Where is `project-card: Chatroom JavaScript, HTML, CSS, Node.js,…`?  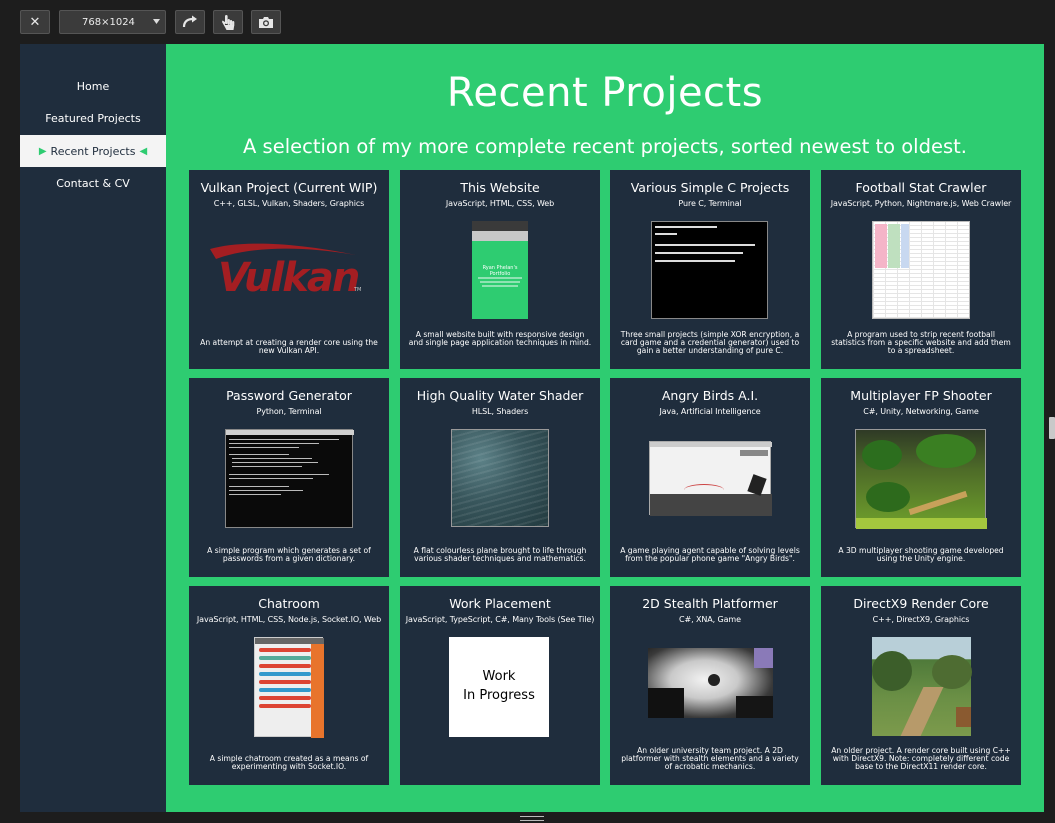
project-card: Chatroom JavaScript, HTML, CSS, Node.js,… is located at coordinates (289, 685).